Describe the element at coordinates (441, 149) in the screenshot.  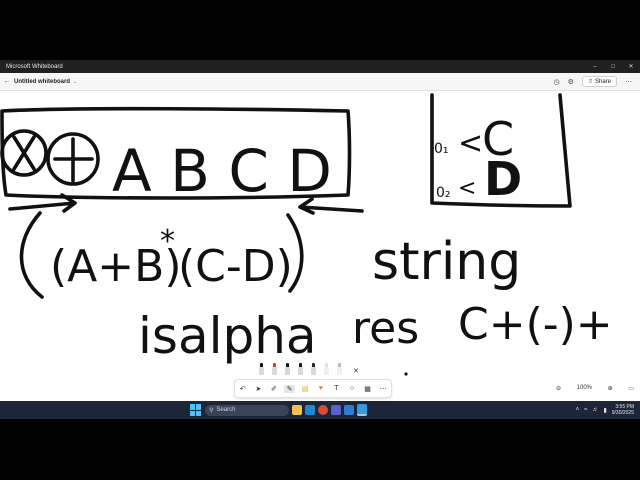
I see `ink-box-sub1: 0₁` at that location.